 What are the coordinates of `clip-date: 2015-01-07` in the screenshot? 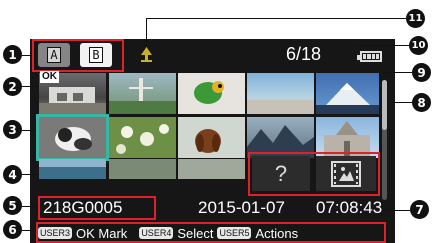 It's located at (241, 207).